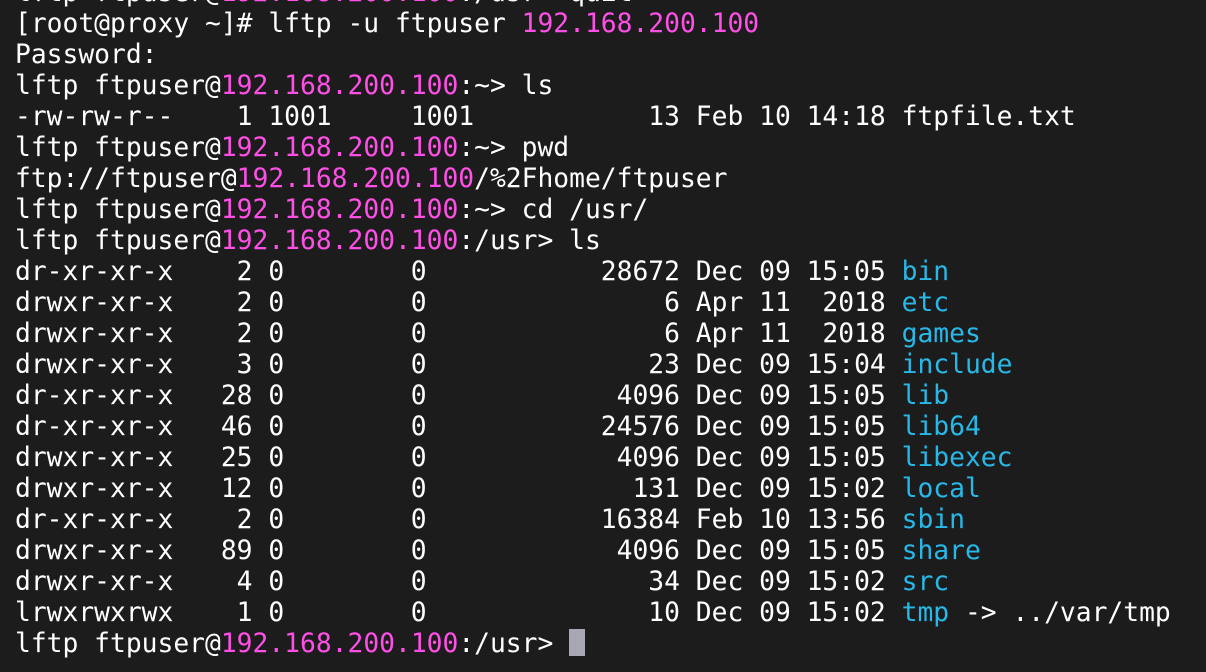 This screenshot has height=672, width=1206. Describe the element at coordinates (86, 55) in the screenshot. I see `terminal-text: Password:` at that location.